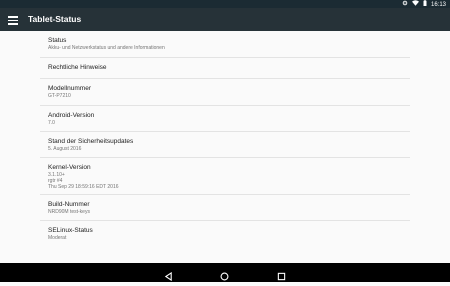 The image size is (450, 286). Describe the element at coordinates (69, 88) in the screenshot. I see `item-title: Modellnummer` at that location.